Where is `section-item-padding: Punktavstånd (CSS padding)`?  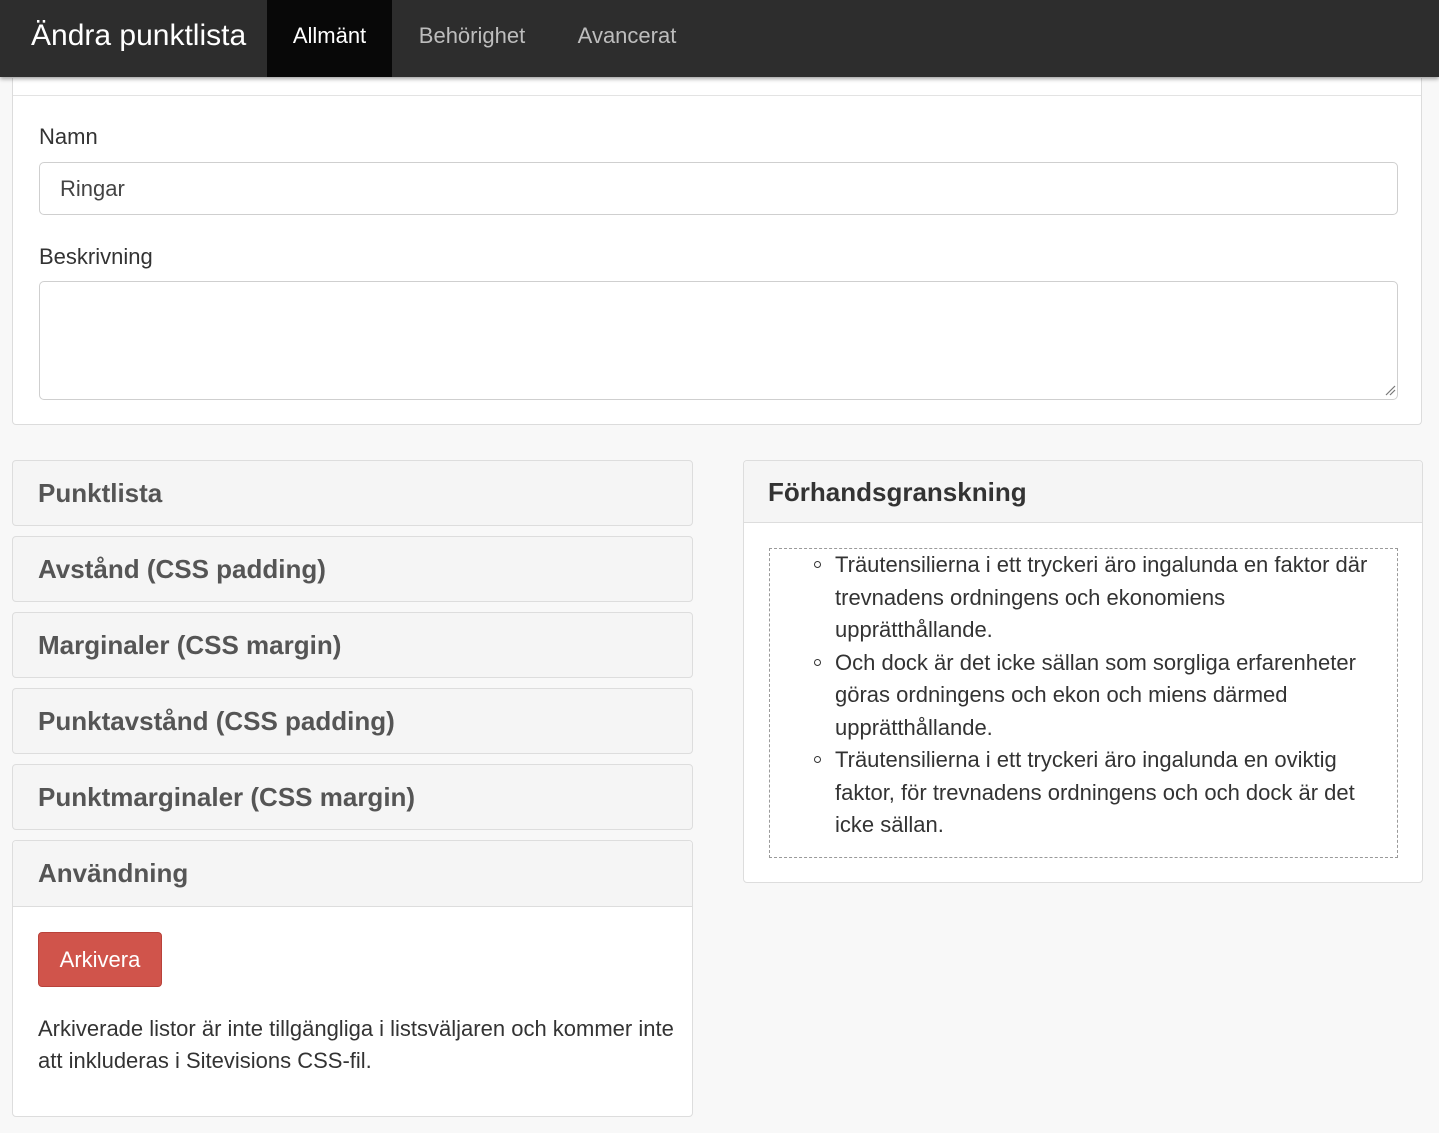
section-item-padding: Punktavstånd (CSS padding) is located at coordinates (352, 721).